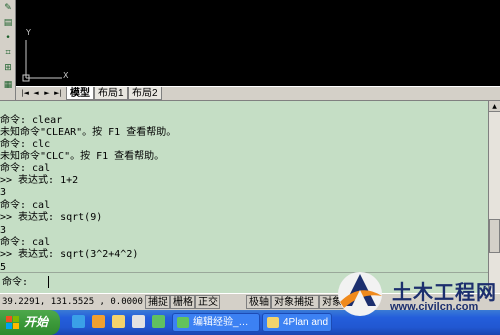 The height and width of the screenshot is (335, 500). What do you see at coordinates (8, 8) in the screenshot?
I see `draw-icon: ✎` at bounding box center [8, 8].